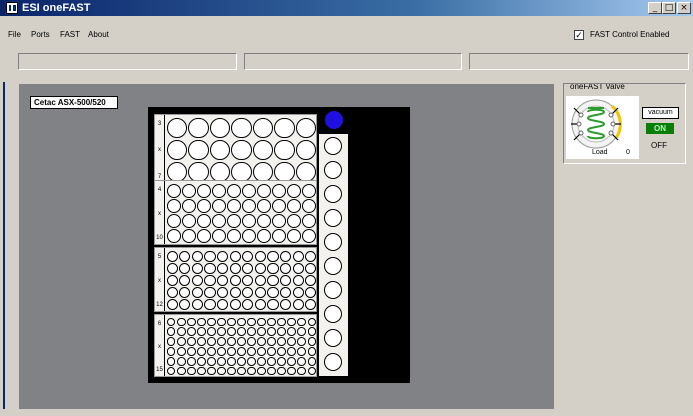  What do you see at coordinates (40, 34) in the screenshot?
I see `menu-ports: Ports` at bounding box center [40, 34].